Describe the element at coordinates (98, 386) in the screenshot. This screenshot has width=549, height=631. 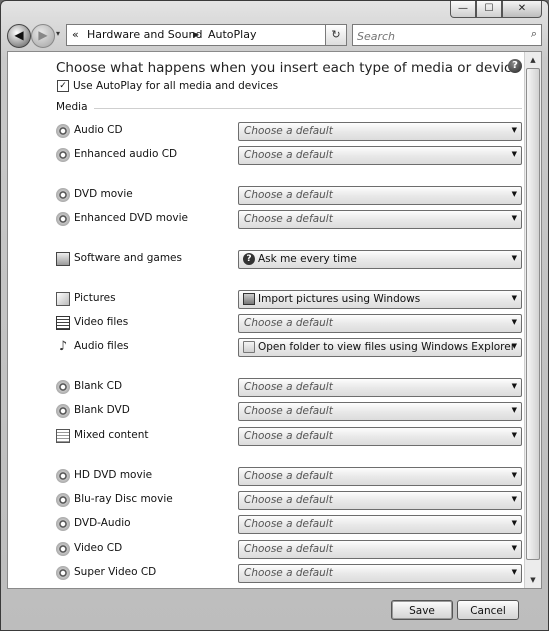
I see `media-type-label: Blank CD` at that location.